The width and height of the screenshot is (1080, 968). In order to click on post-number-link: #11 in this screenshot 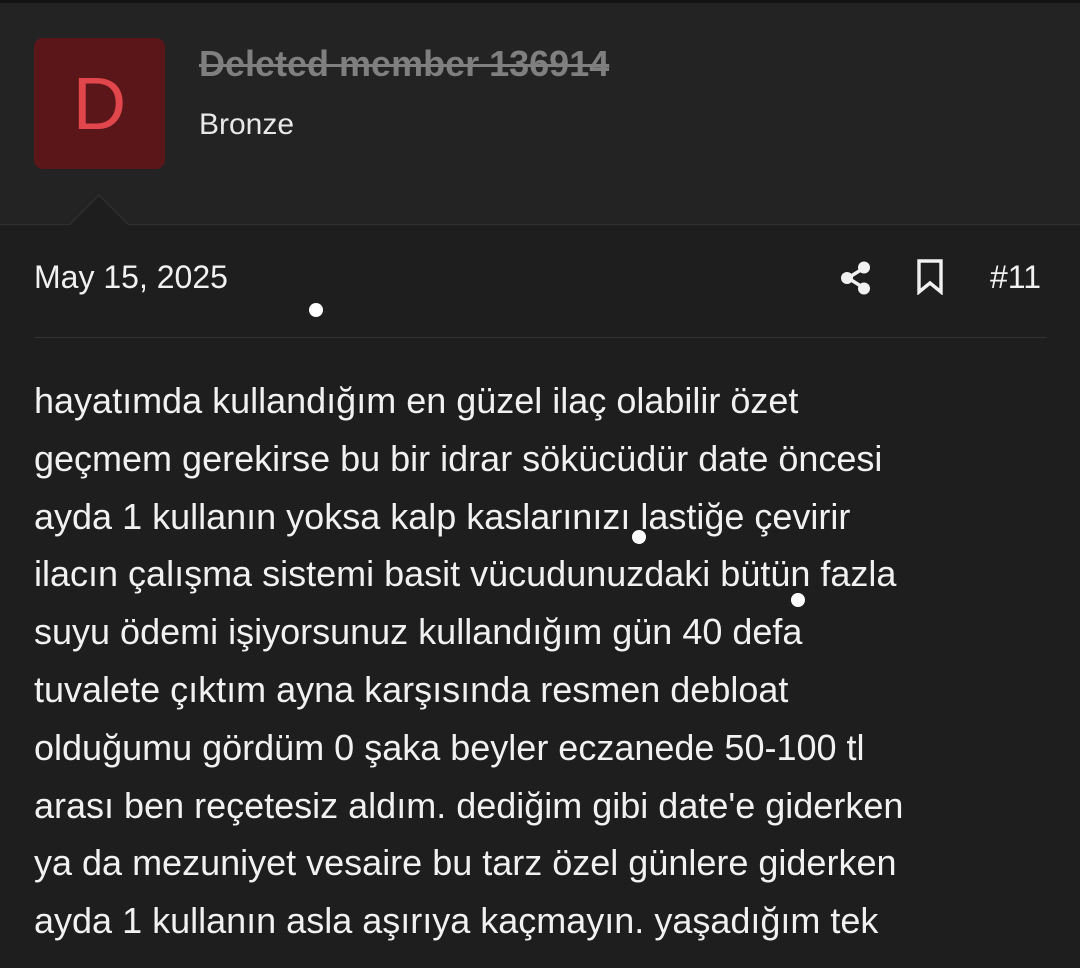, I will do `click(1015, 277)`.